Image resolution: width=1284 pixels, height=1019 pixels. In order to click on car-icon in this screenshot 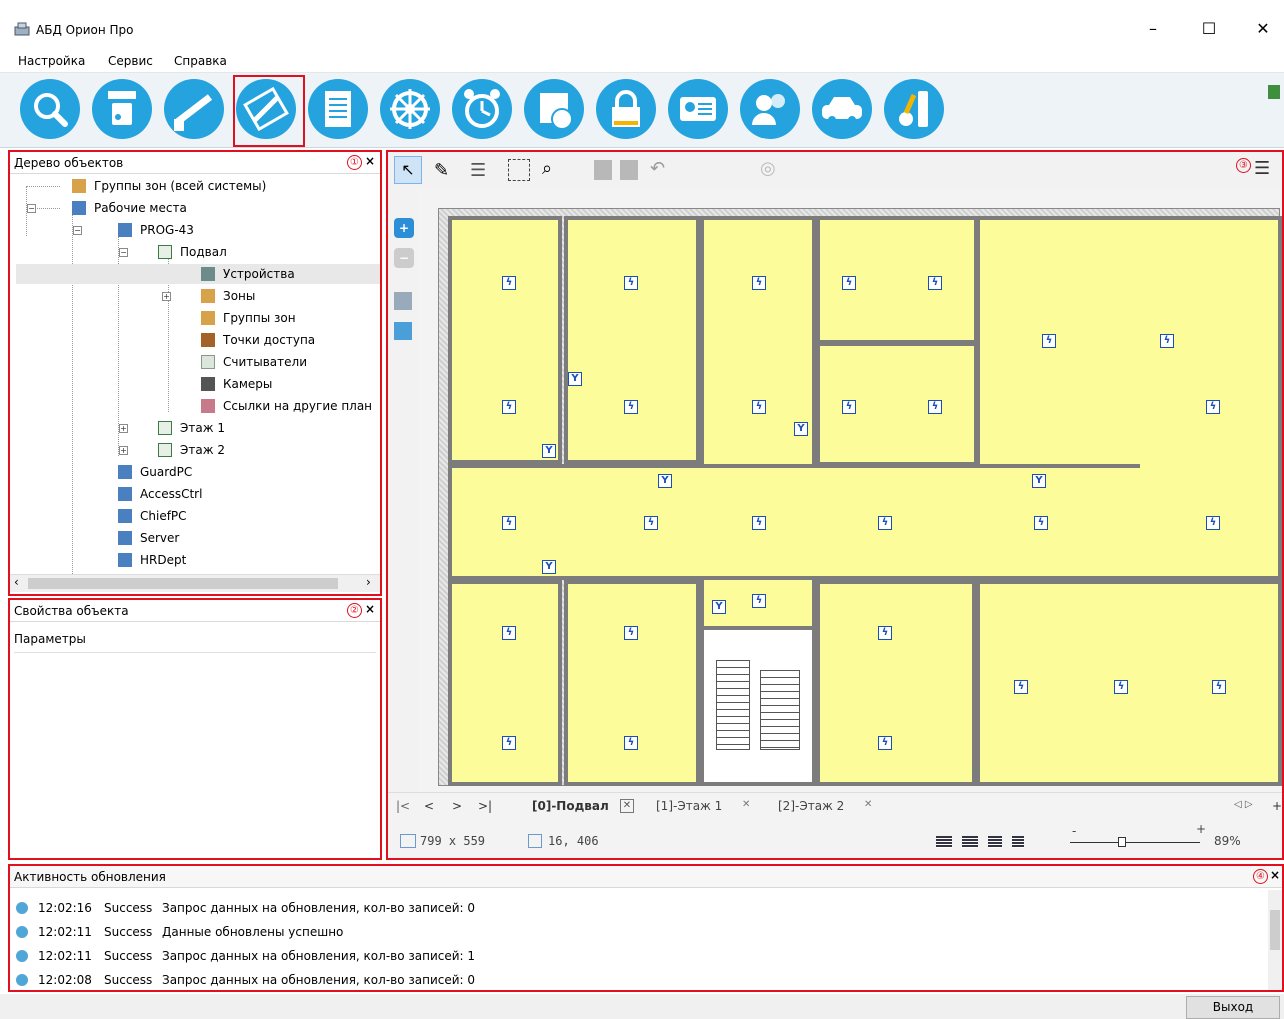, I will do `click(842, 109)`.